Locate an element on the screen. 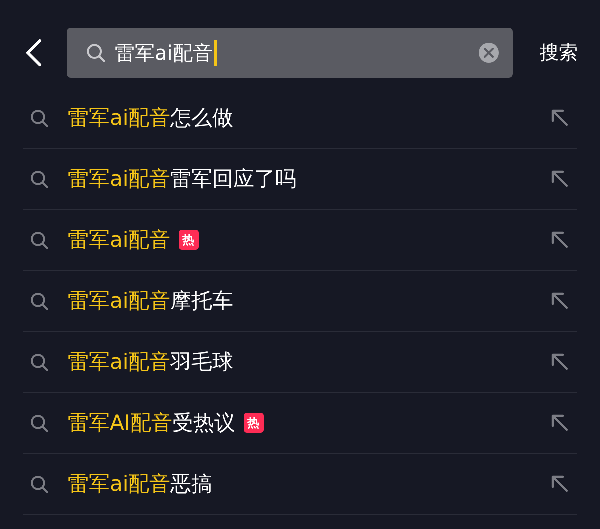  back-icon is located at coordinates (34, 53).